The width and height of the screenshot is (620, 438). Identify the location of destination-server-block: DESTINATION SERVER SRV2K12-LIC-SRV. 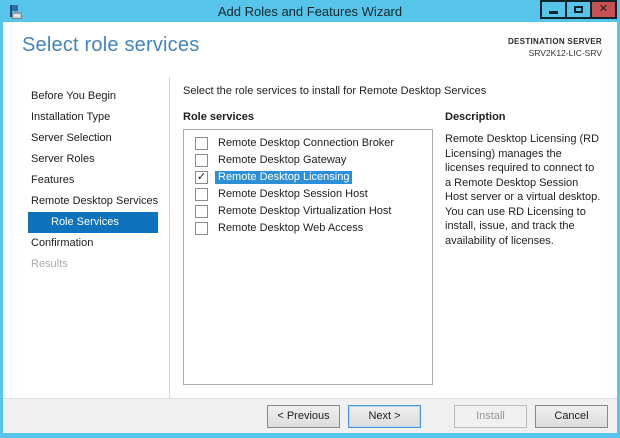
(555, 55).